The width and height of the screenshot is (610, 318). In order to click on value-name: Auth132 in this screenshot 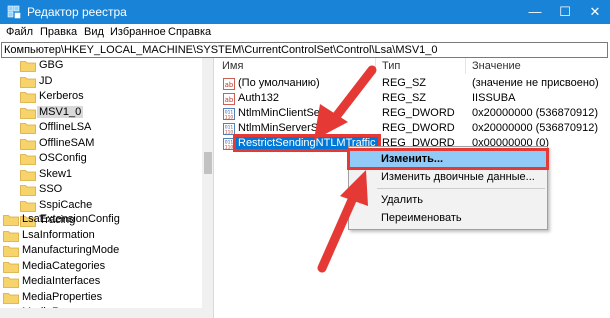, I will do `click(258, 98)`.